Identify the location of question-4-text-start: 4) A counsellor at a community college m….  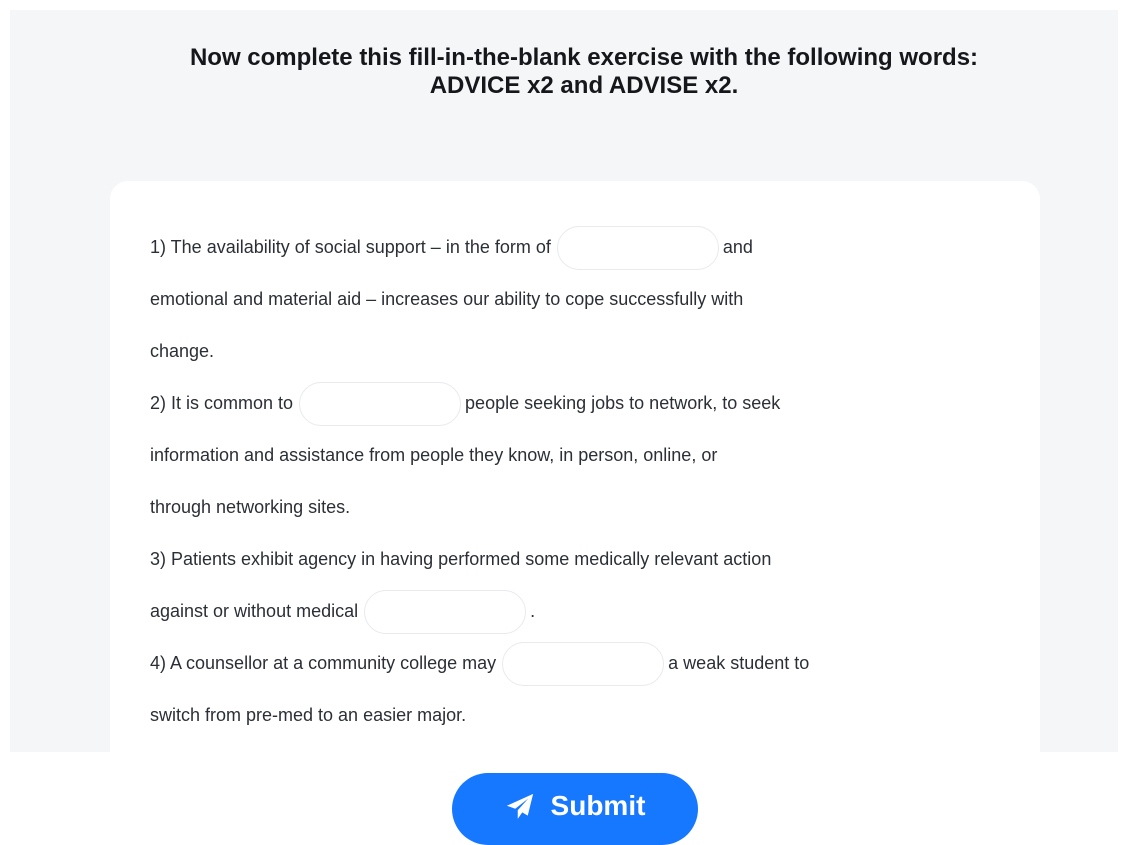
(323, 663).